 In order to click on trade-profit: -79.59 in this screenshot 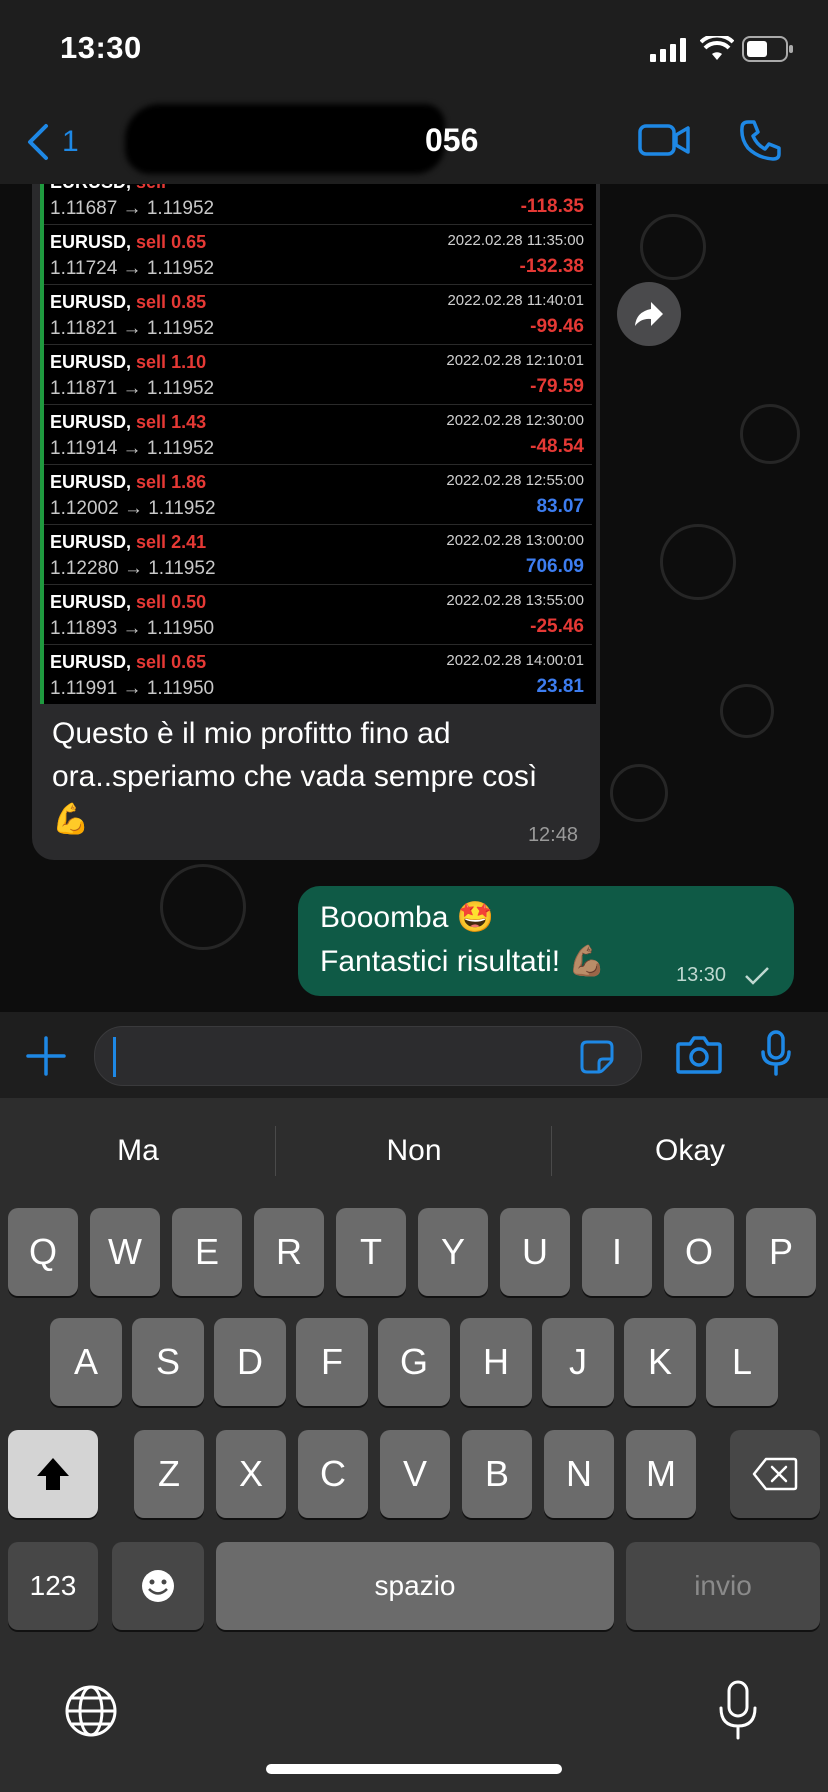, I will do `click(557, 386)`.